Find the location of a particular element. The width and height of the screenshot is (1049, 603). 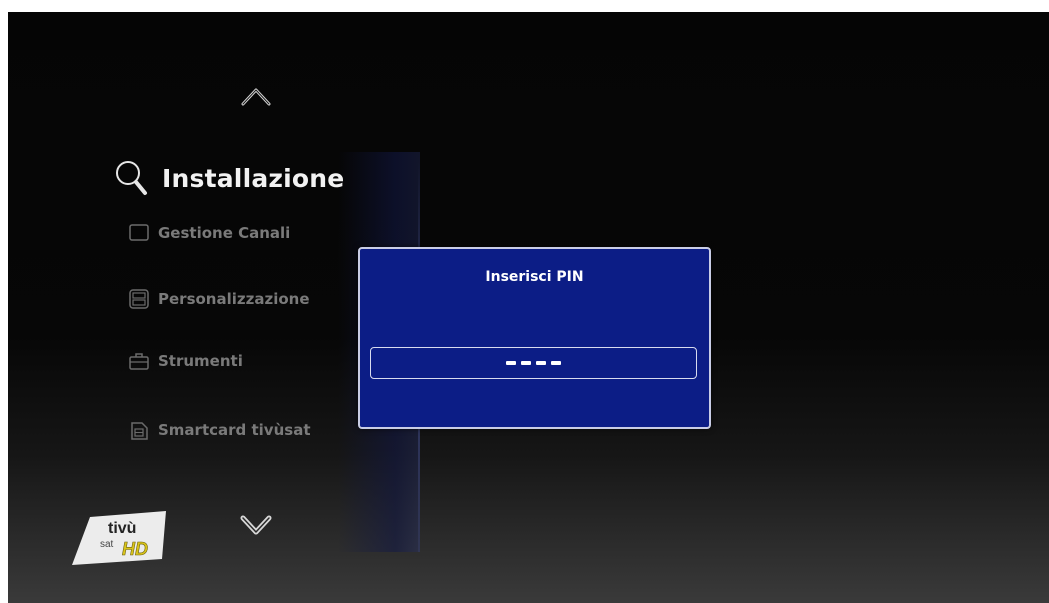

dialog-title: Inserisci PIN is located at coordinates (534, 277).